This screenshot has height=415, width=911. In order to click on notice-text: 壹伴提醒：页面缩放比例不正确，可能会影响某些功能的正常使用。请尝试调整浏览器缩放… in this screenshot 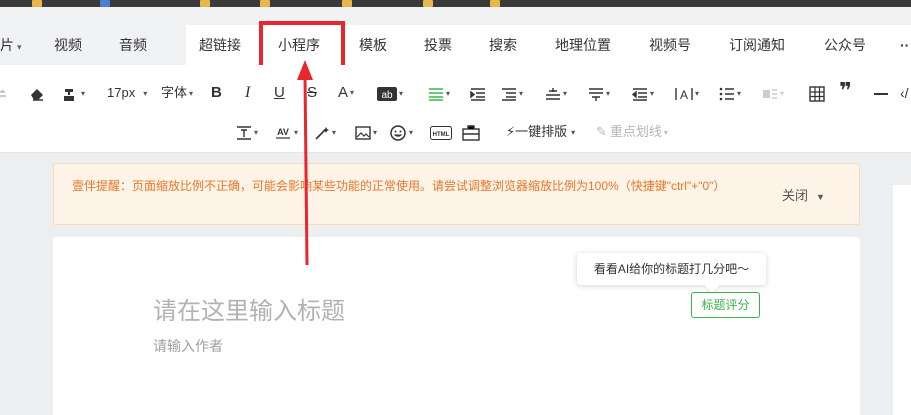, I will do `click(399, 186)`.